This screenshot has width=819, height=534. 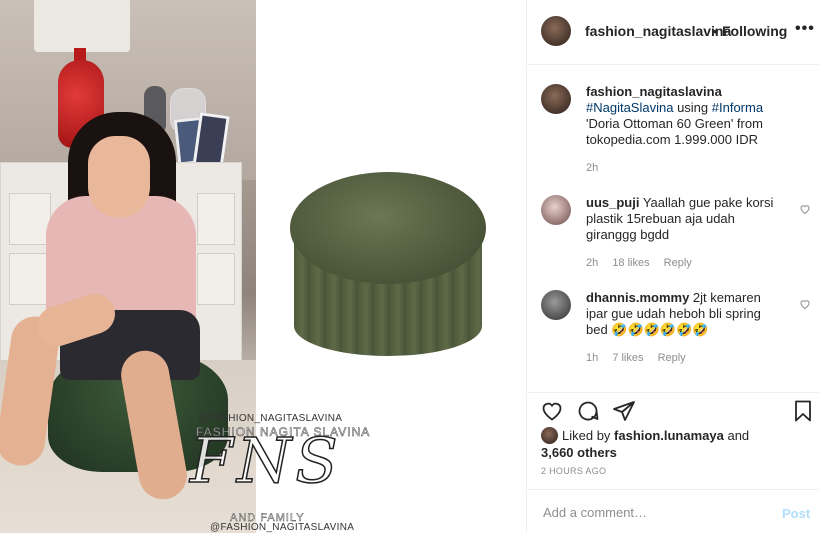 What do you see at coordinates (658, 31) in the screenshot?
I see `header-username: fashion_nagitaslavina` at bounding box center [658, 31].